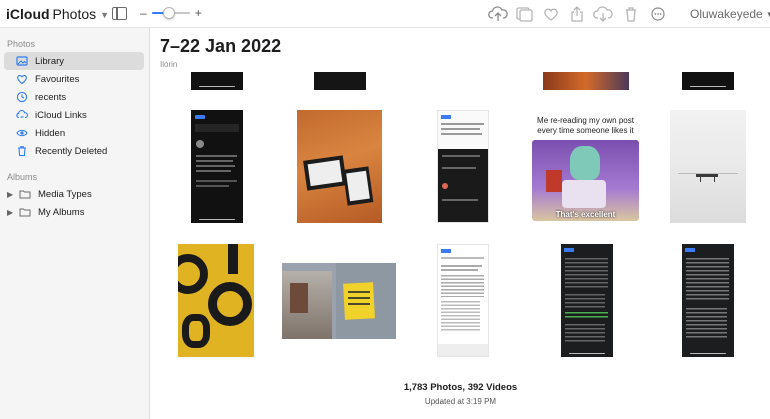  I want to click on brand-icloud: iCloud, so click(28, 14).